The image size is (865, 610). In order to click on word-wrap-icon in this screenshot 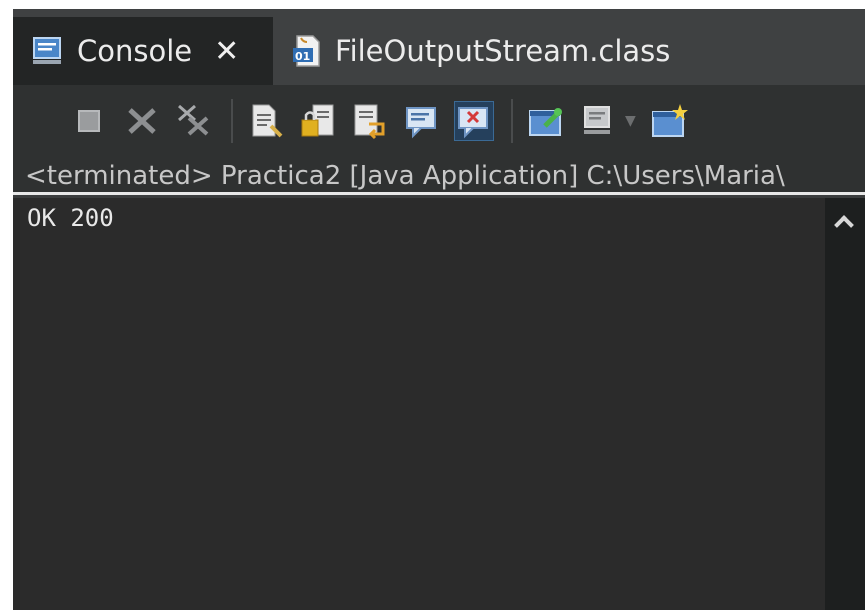, I will do `click(370, 121)`.